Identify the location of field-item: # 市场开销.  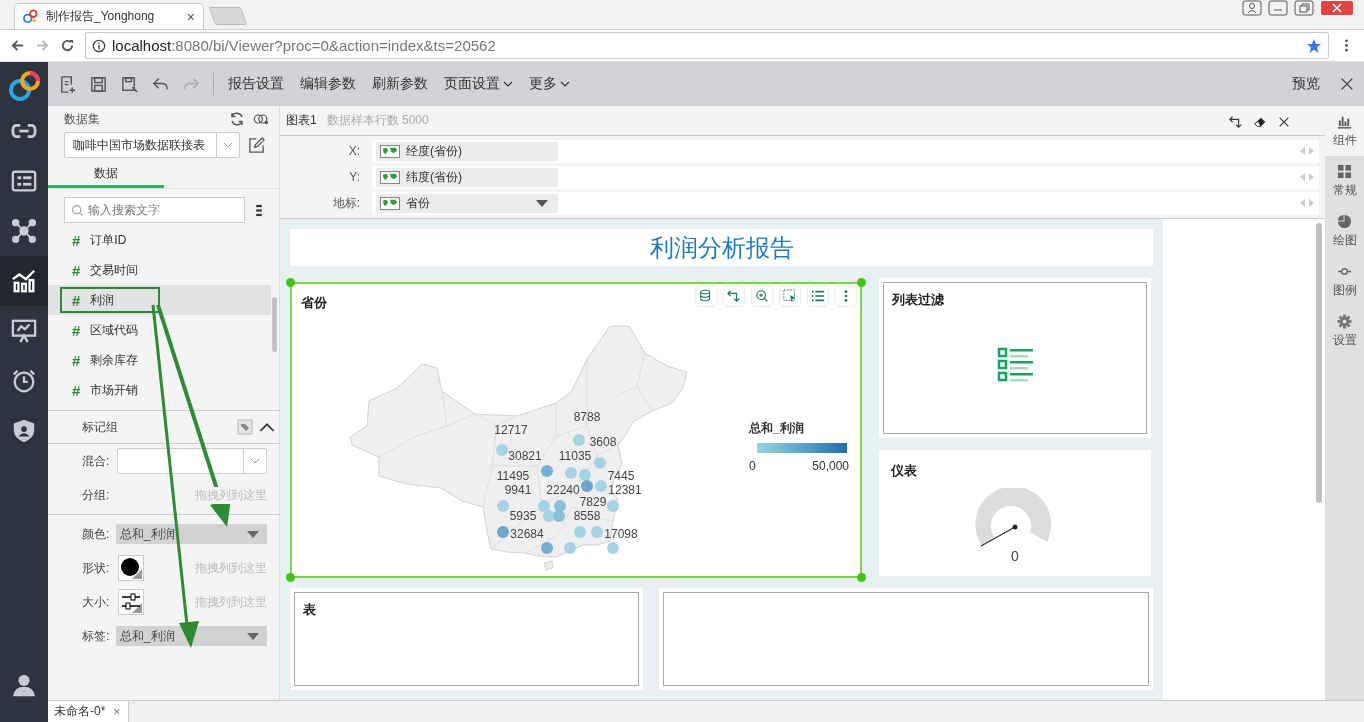
(122, 390).